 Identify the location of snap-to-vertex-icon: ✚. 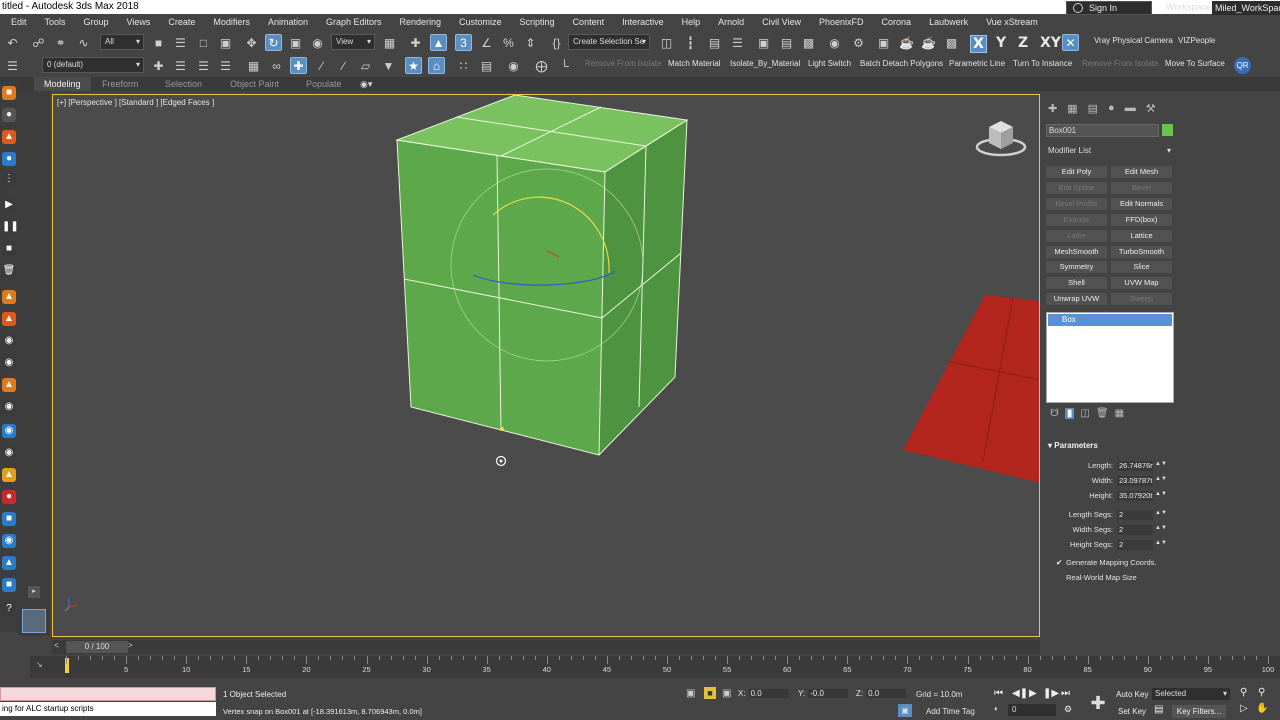
(298, 65).